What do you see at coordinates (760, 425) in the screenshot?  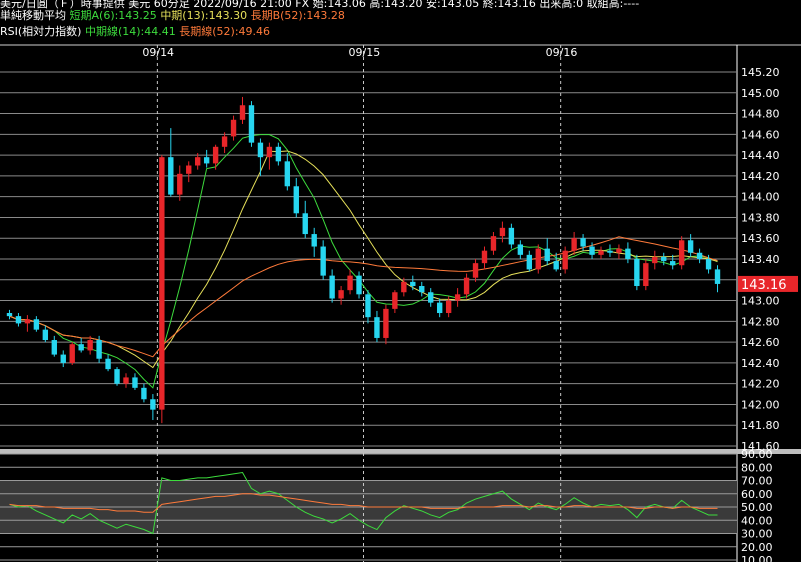 I see `price-tick-label: 141.80` at bounding box center [760, 425].